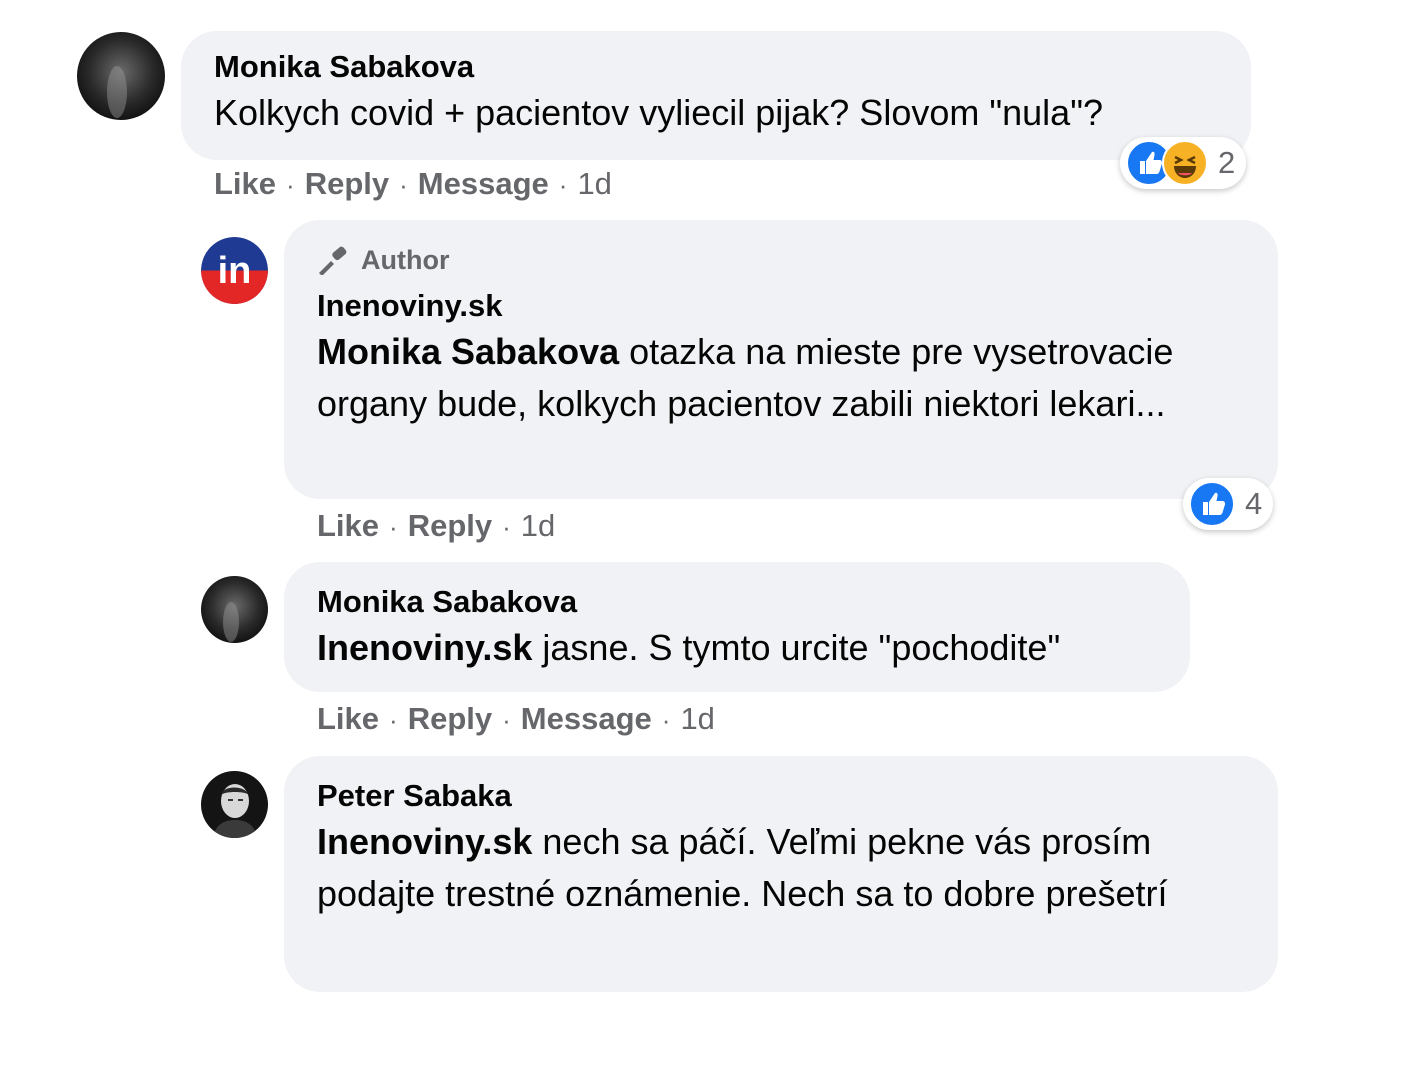  Describe the element at coordinates (781, 260) in the screenshot. I see `author-badge: Author` at that location.